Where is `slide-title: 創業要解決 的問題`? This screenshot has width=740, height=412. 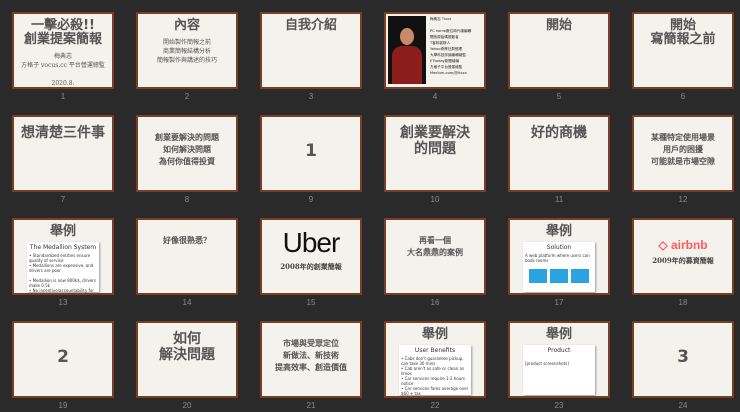 slide-title: 創業要解決 的問題 is located at coordinates (435, 141).